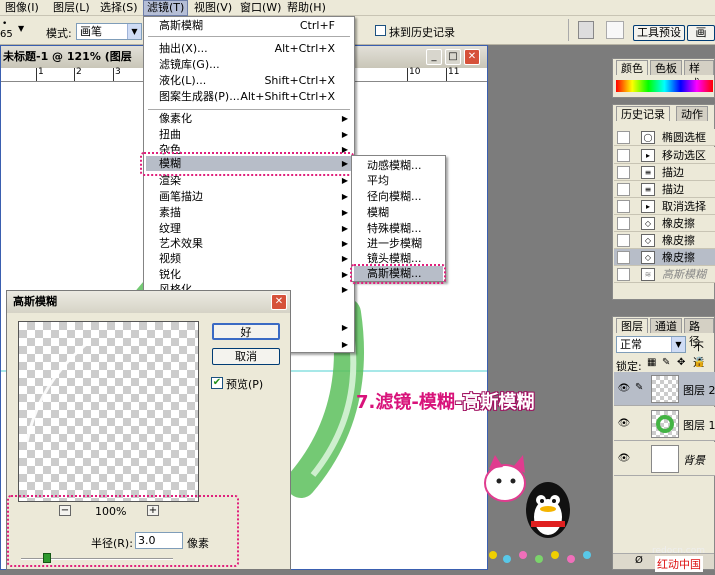 This screenshot has height=575, width=715. What do you see at coordinates (453, 57) in the screenshot?
I see `maximize-icon: □` at bounding box center [453, 57].